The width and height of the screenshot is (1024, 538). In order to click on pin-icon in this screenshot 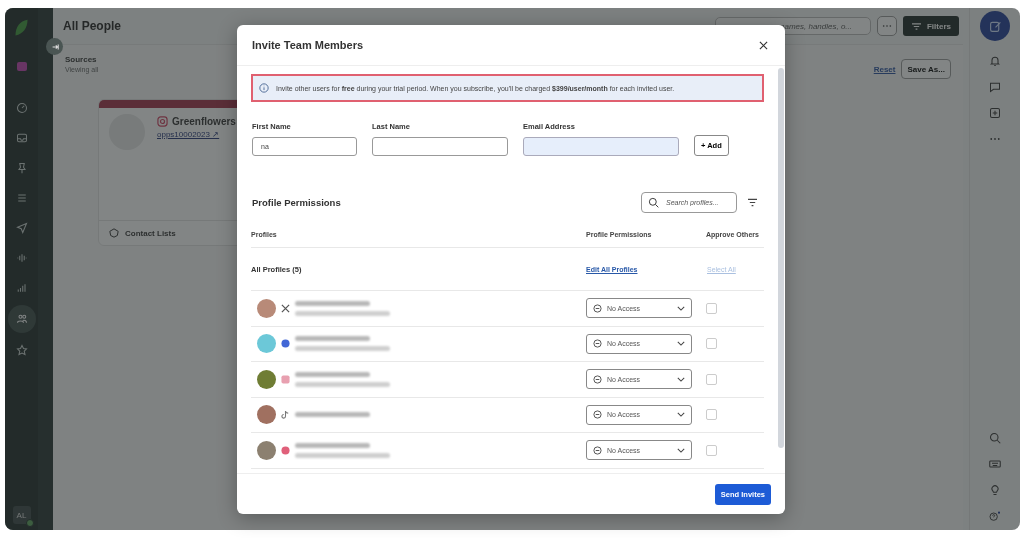, I will do `click(21, 168)`.